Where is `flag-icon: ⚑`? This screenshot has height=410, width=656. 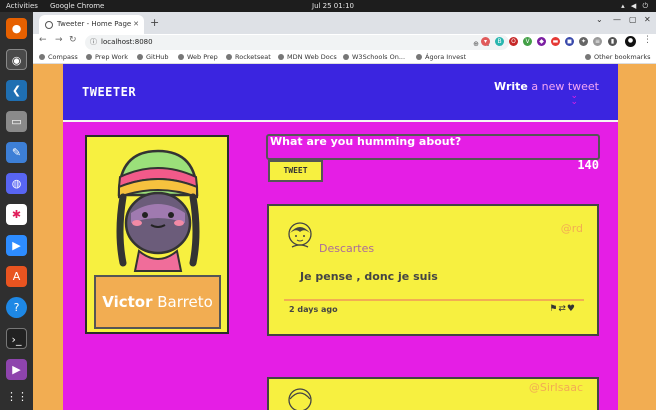
flag-icon: ⚑ is located at coordinates (553, 309).